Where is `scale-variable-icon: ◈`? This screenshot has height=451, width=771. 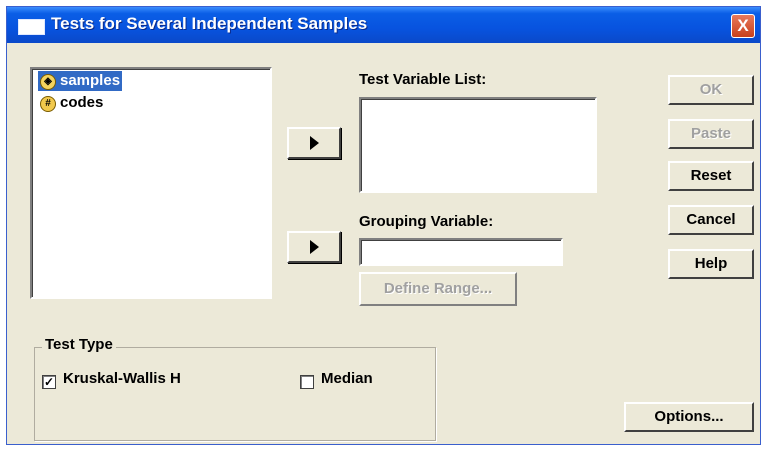 scale-variable-icon: ◈ is located at coordinates (48, 82).